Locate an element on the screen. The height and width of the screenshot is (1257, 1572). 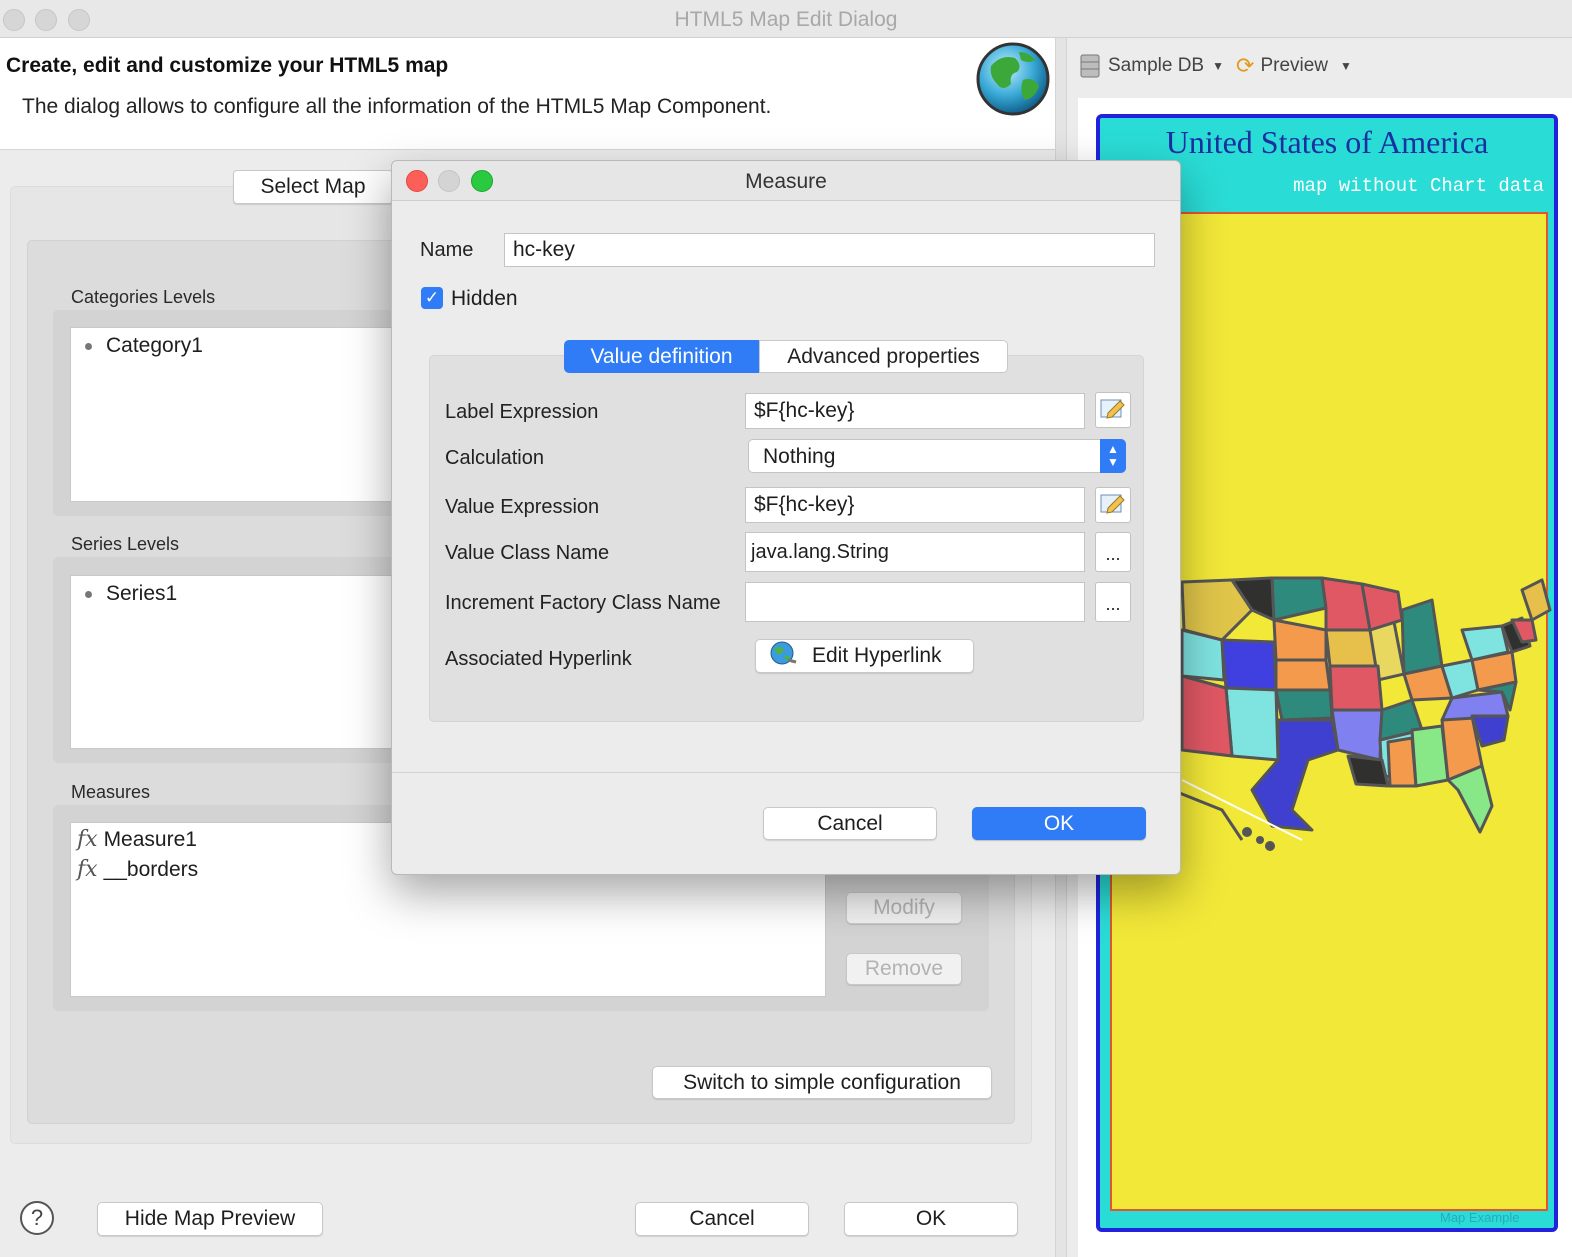
increment-factory-label: Increment Factory Class Name is located at coordinates (583, 603).